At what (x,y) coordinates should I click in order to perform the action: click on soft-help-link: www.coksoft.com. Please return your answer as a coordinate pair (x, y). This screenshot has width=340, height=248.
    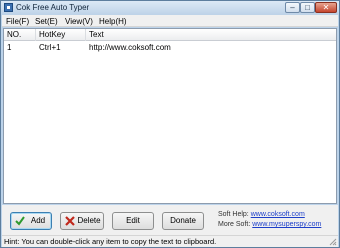
    Looking at the image, I should click on (278, 214).